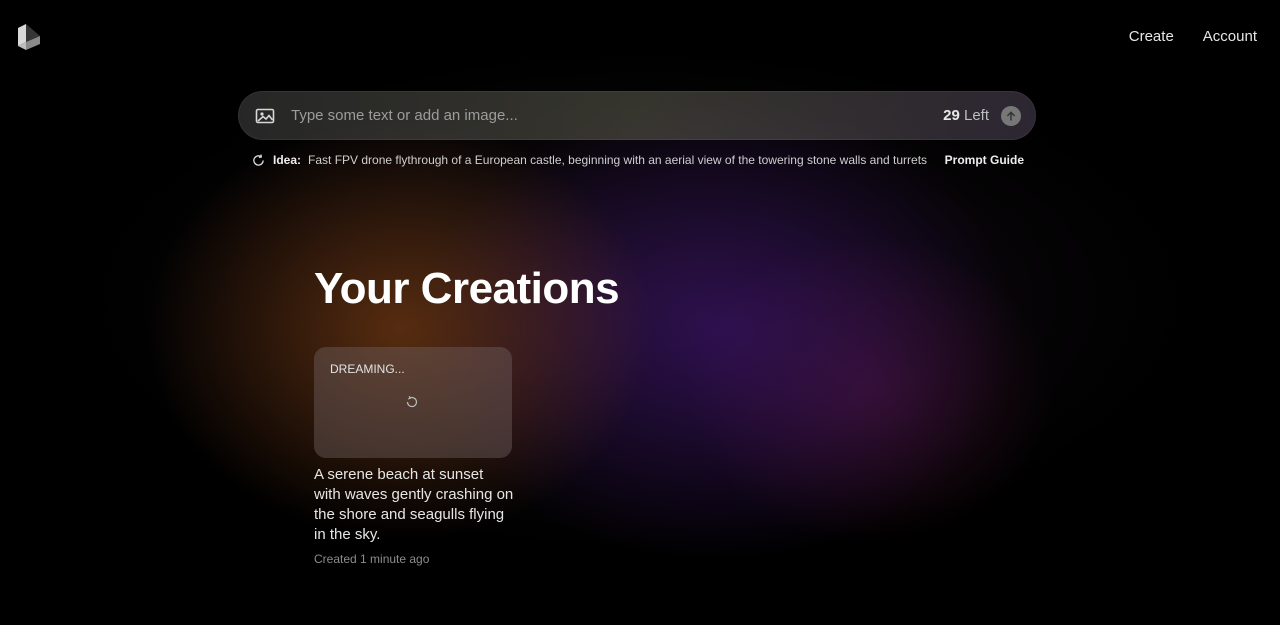 The image size is (1280, 625). Describe the element at coordinates (467, 288) in the screenshot. I see `page-title: Your Creations` at that location.